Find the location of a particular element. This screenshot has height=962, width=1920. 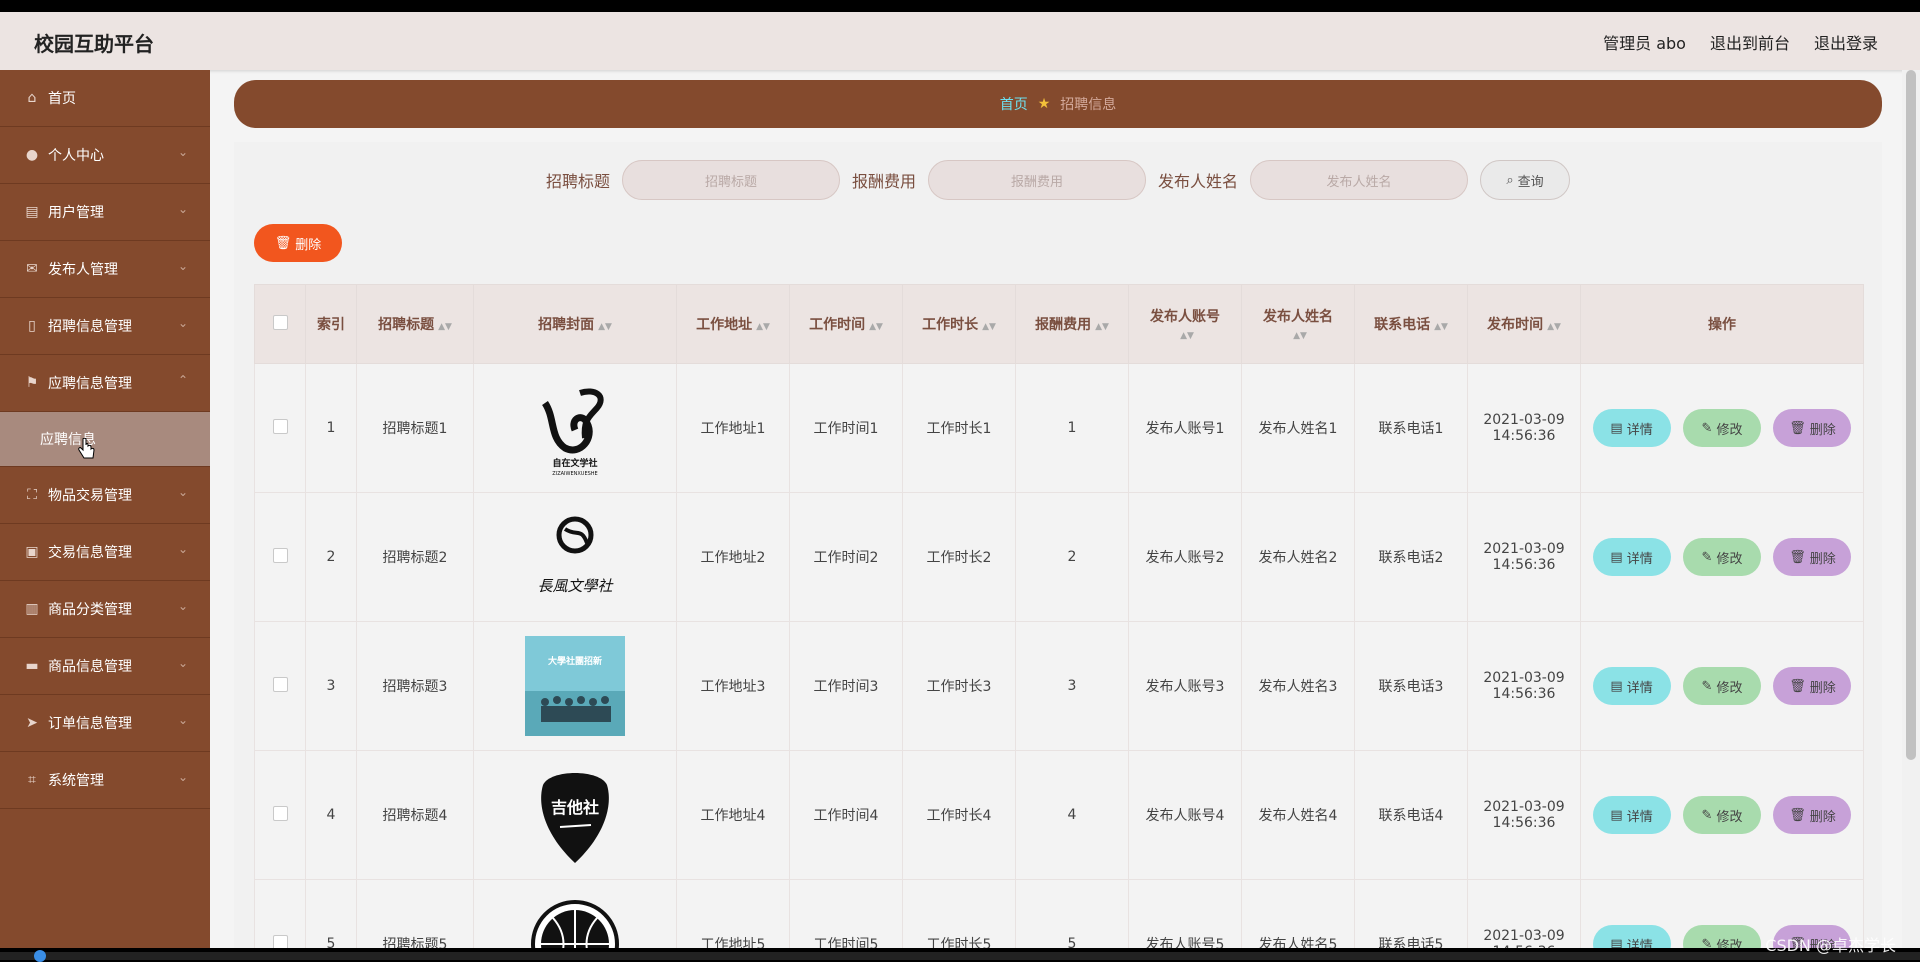

cover-image: 大學社團招新 is located at coordinates (575, 686).